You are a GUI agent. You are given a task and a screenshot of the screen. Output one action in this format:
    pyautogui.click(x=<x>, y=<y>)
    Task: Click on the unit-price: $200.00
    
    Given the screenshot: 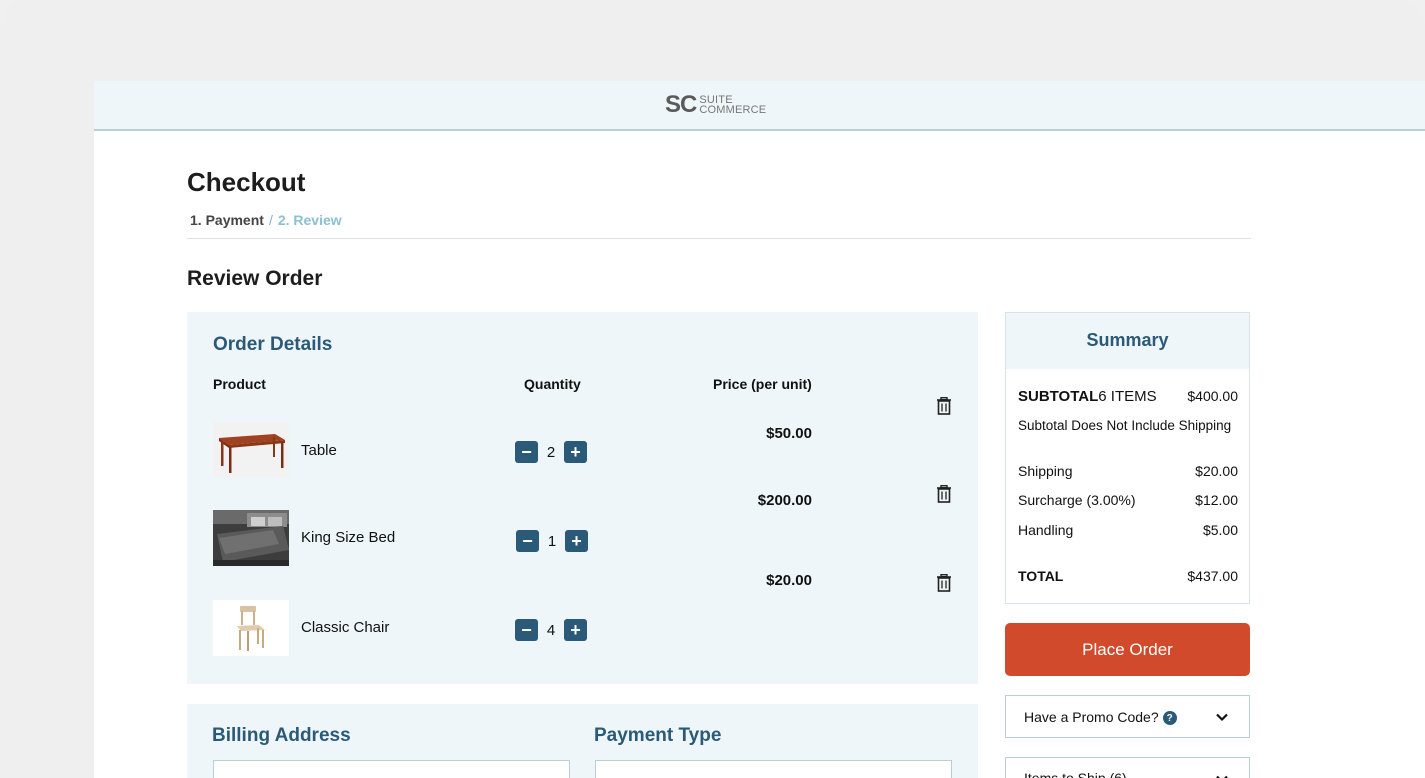 What is the action you would take?
    pyautogui.click(x=784, y=500)
    